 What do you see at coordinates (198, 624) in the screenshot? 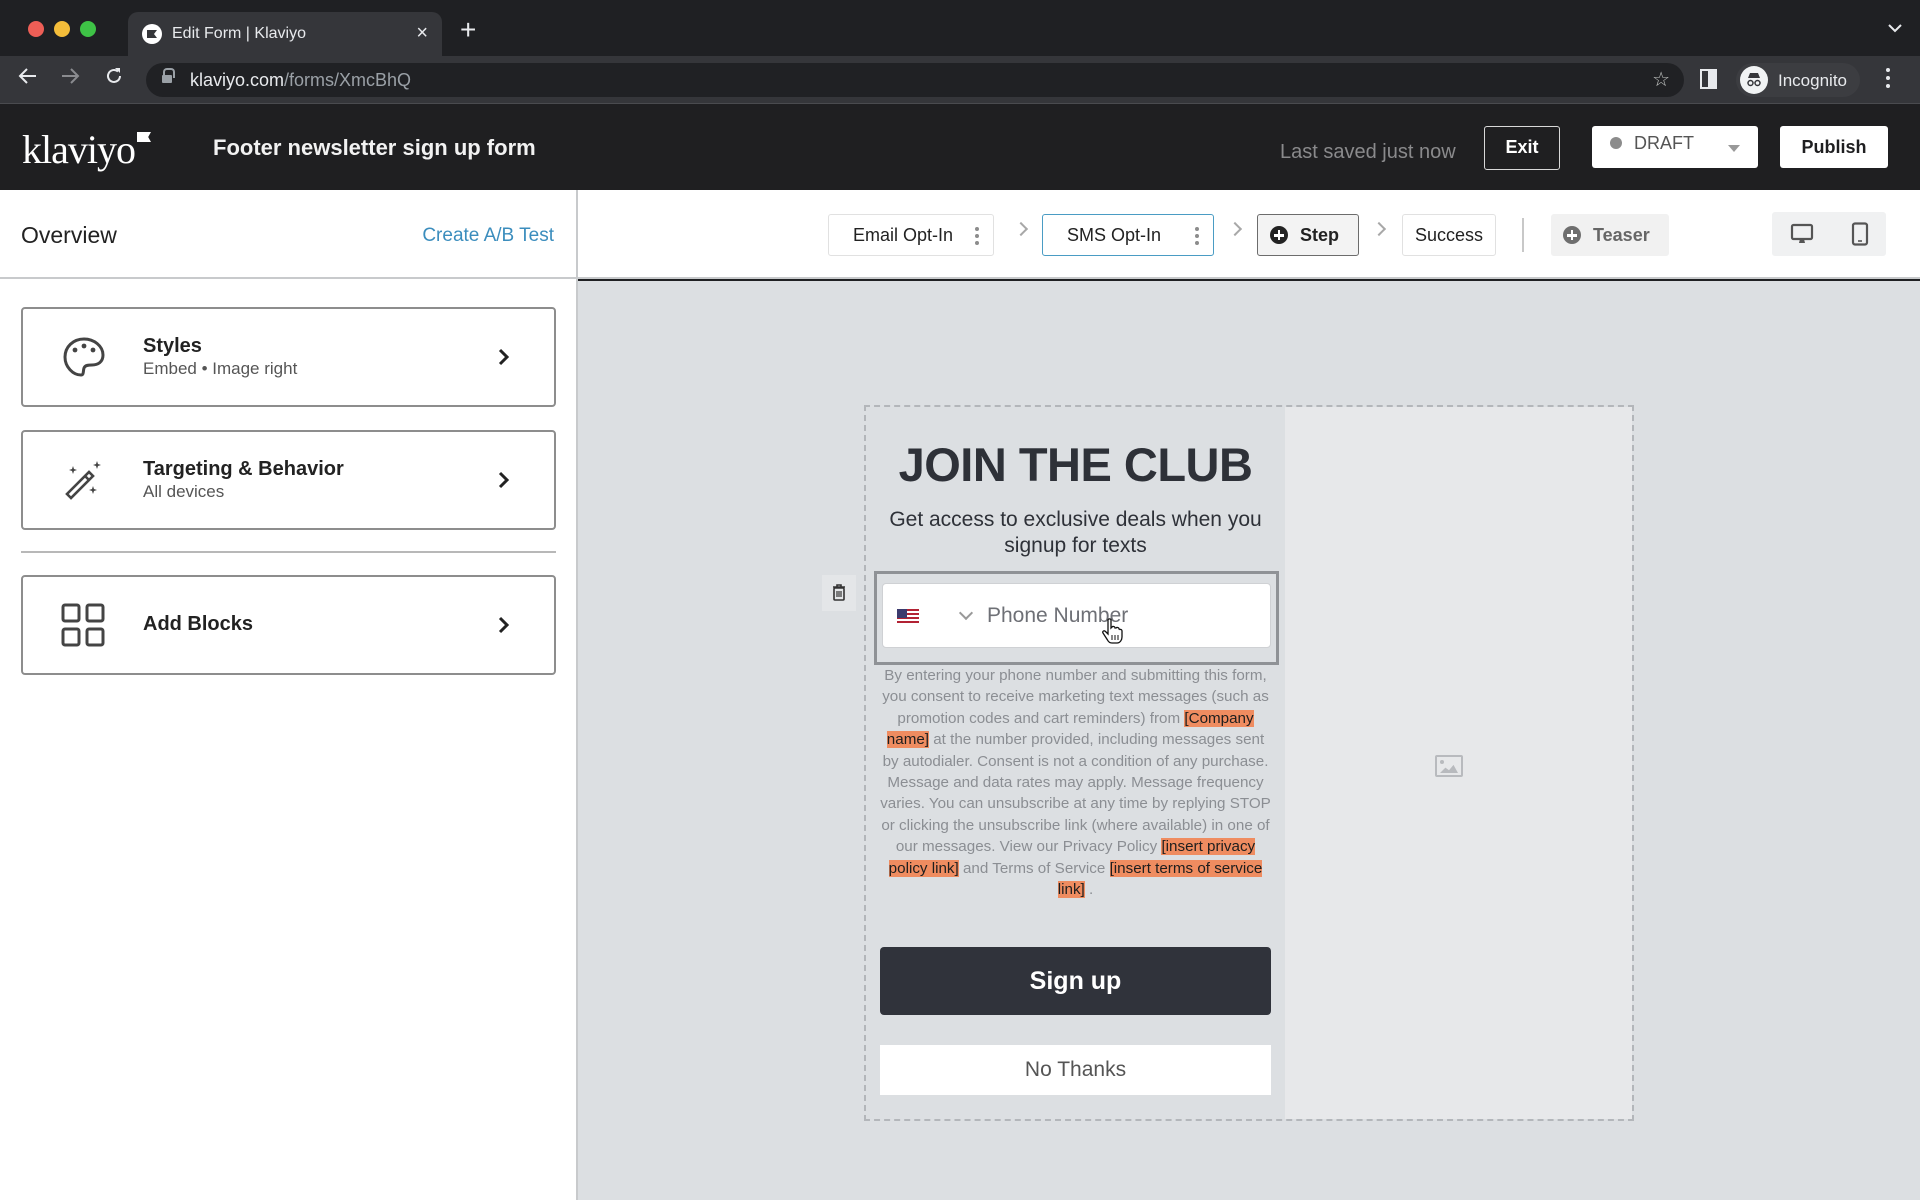
I see `add-blocks-card-title: Add Blocks` at bounding box center [198, 624].